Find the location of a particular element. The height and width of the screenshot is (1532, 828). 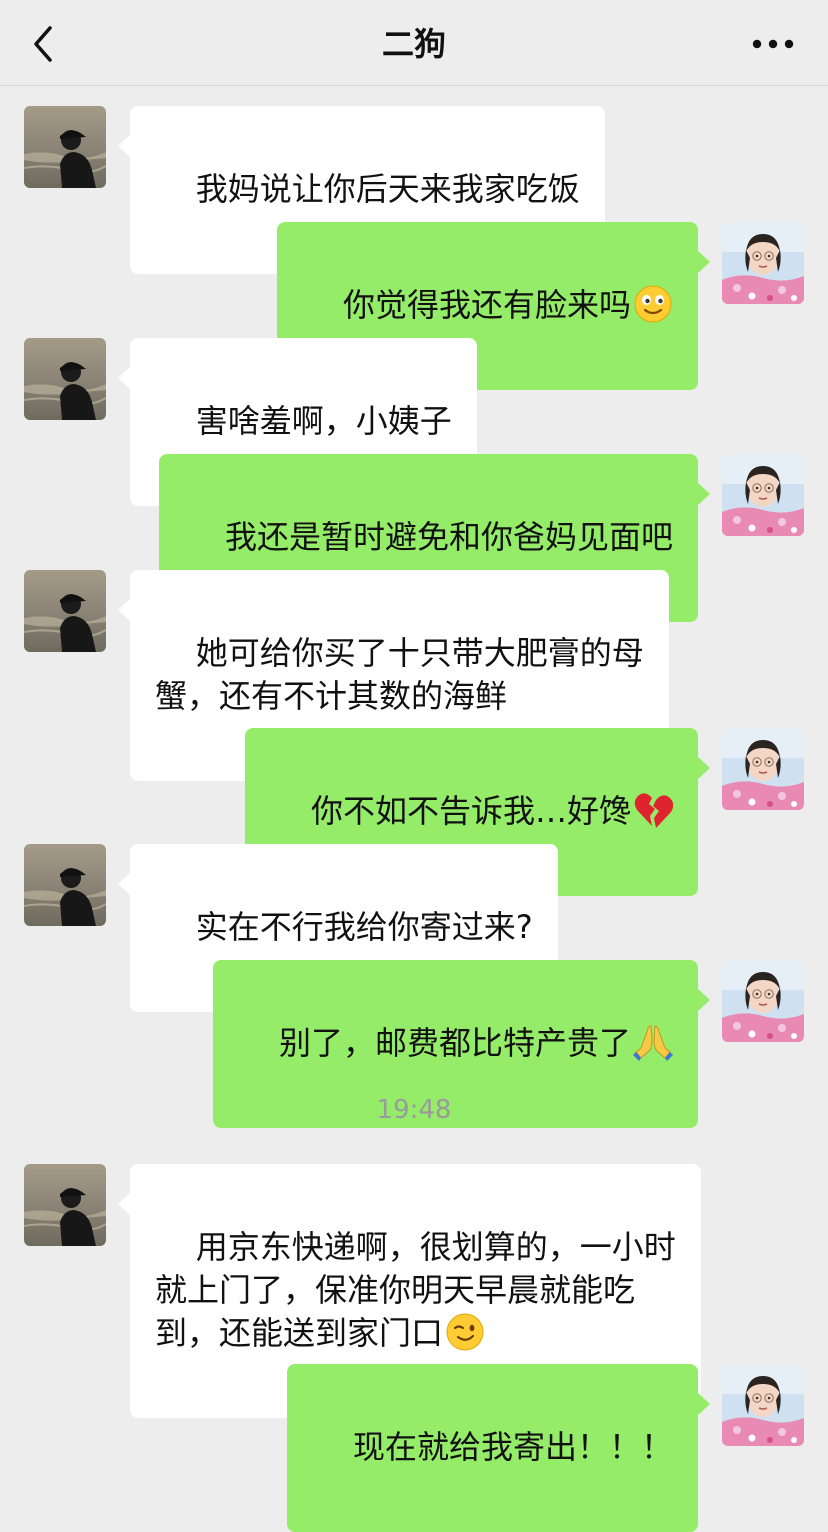

message-text: 别了，邮费都比特产贵了 is located at coordinates (454, 1043).